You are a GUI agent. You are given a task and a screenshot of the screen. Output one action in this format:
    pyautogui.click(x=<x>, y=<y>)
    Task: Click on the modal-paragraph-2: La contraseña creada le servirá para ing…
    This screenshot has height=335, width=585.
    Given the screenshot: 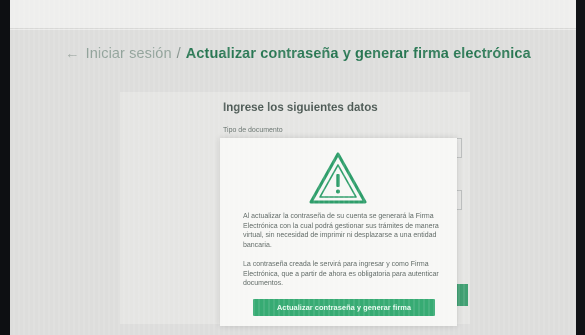 What is the action you would take?
    pyautogui.click(x=341, y=274)
    